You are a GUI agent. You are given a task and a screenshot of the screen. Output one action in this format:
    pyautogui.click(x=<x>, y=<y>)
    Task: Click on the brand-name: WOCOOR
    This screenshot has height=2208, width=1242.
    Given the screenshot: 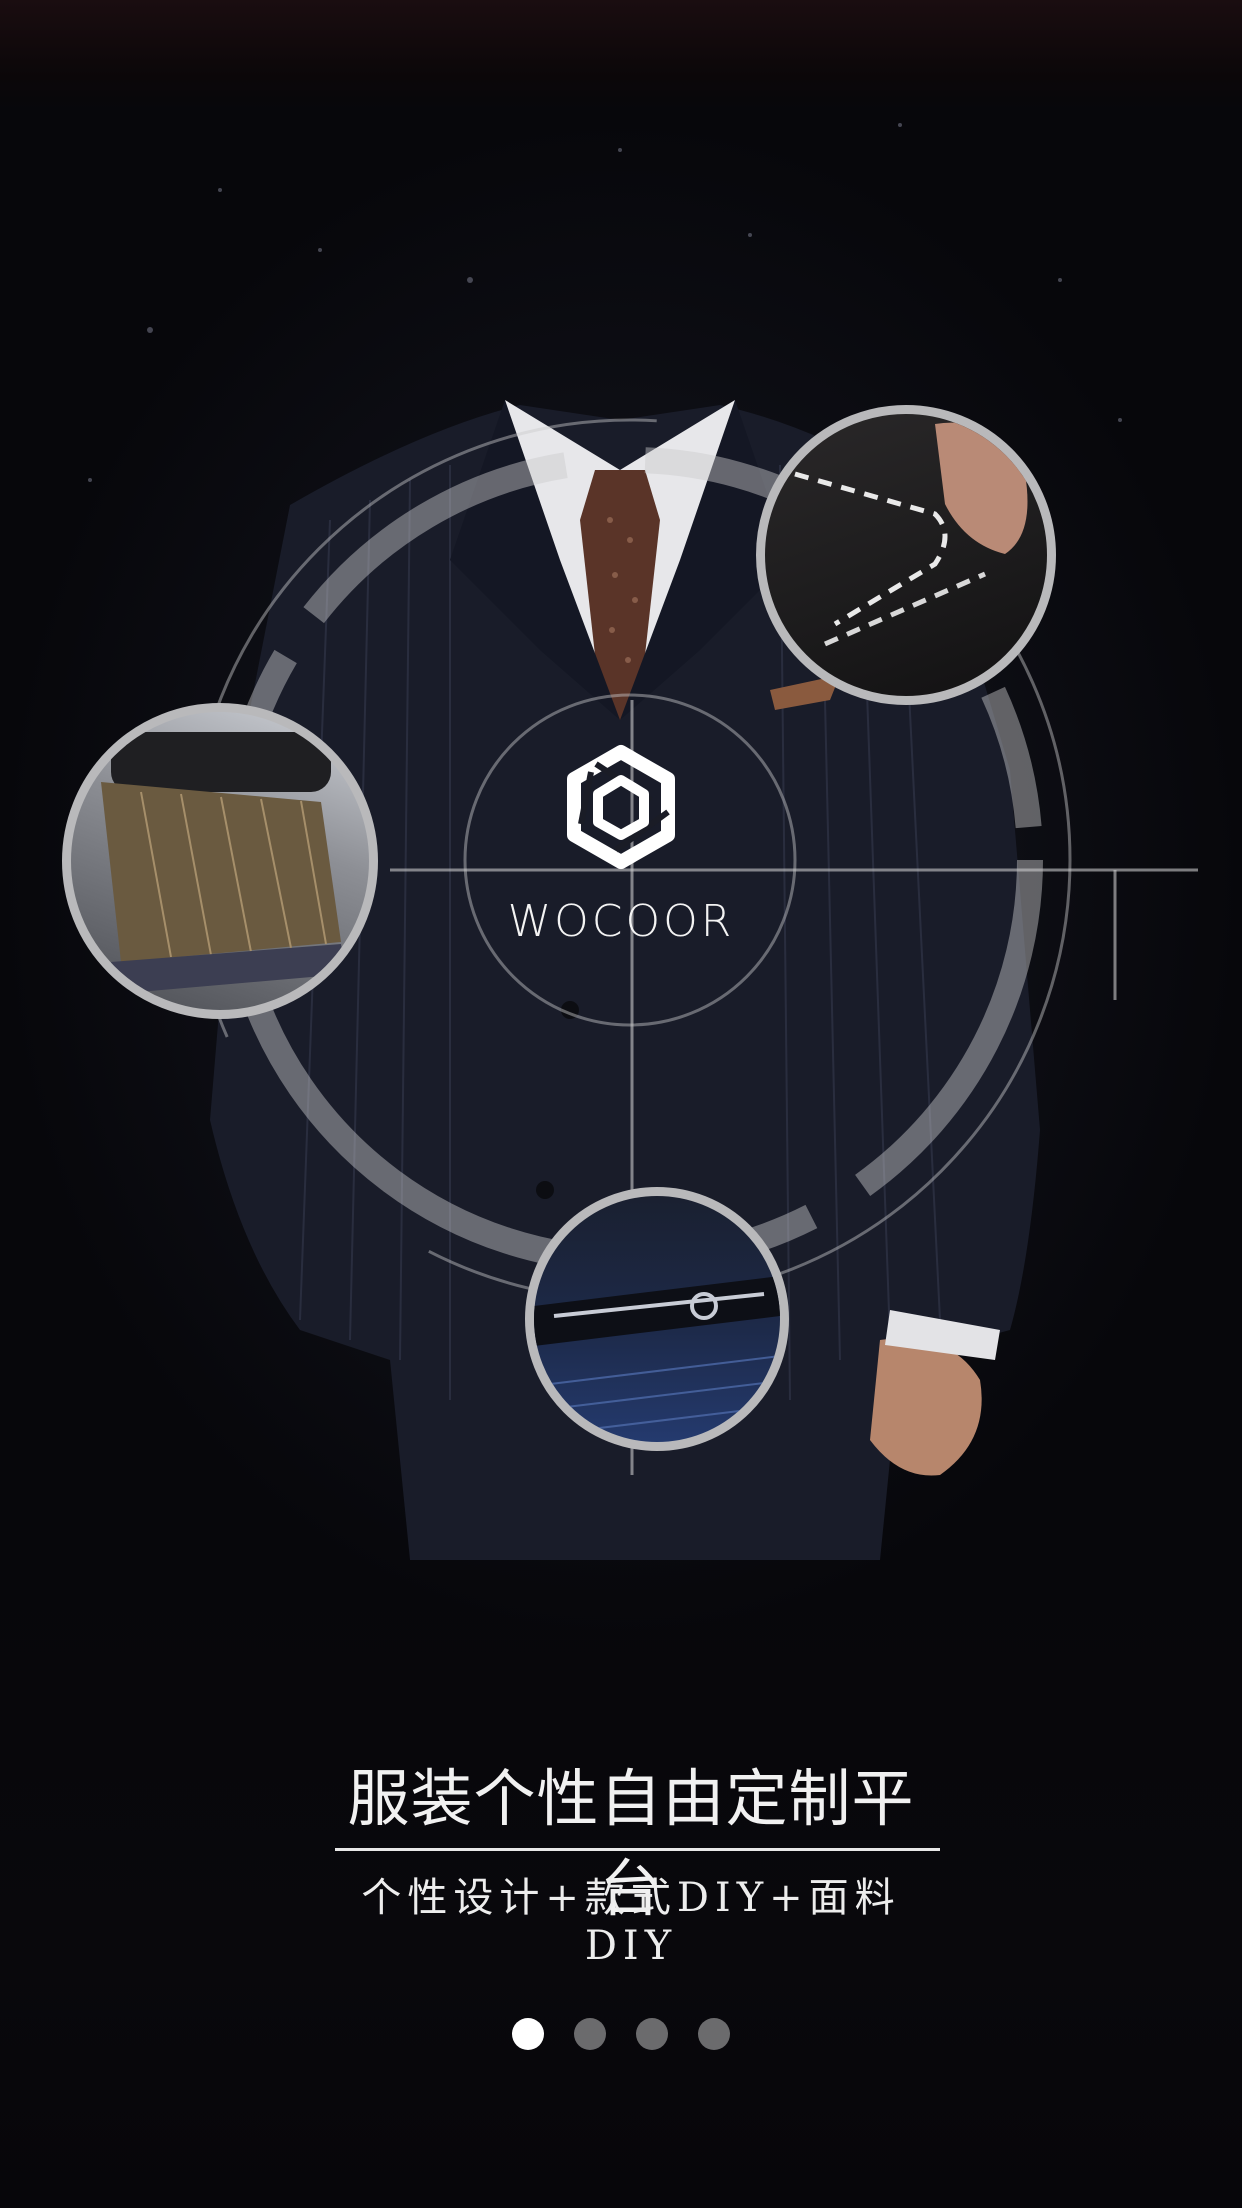 What is the action you would take?
    pyautogui.click(x=621, y=921)
    